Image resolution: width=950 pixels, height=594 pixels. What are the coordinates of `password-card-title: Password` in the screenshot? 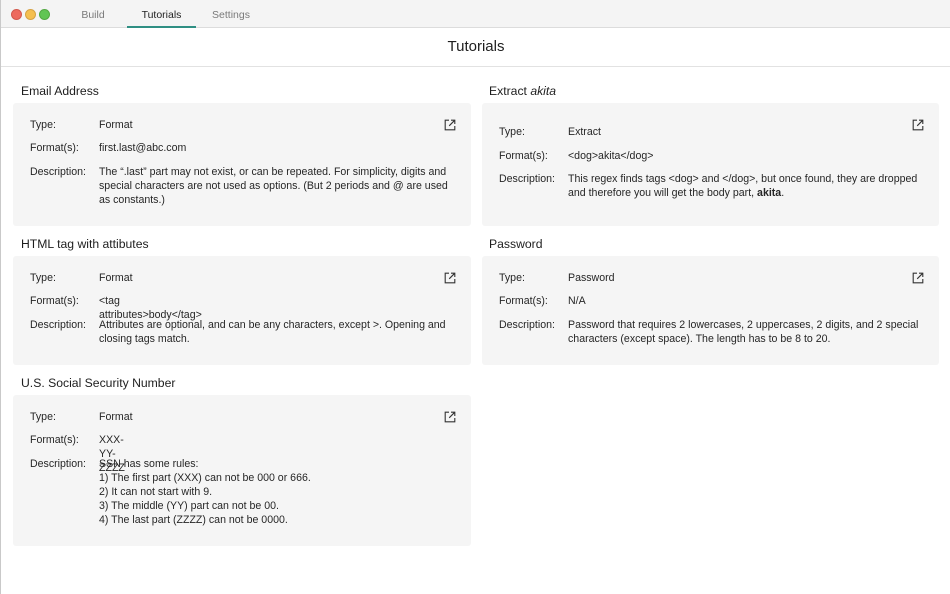 It's located at (516, 244).